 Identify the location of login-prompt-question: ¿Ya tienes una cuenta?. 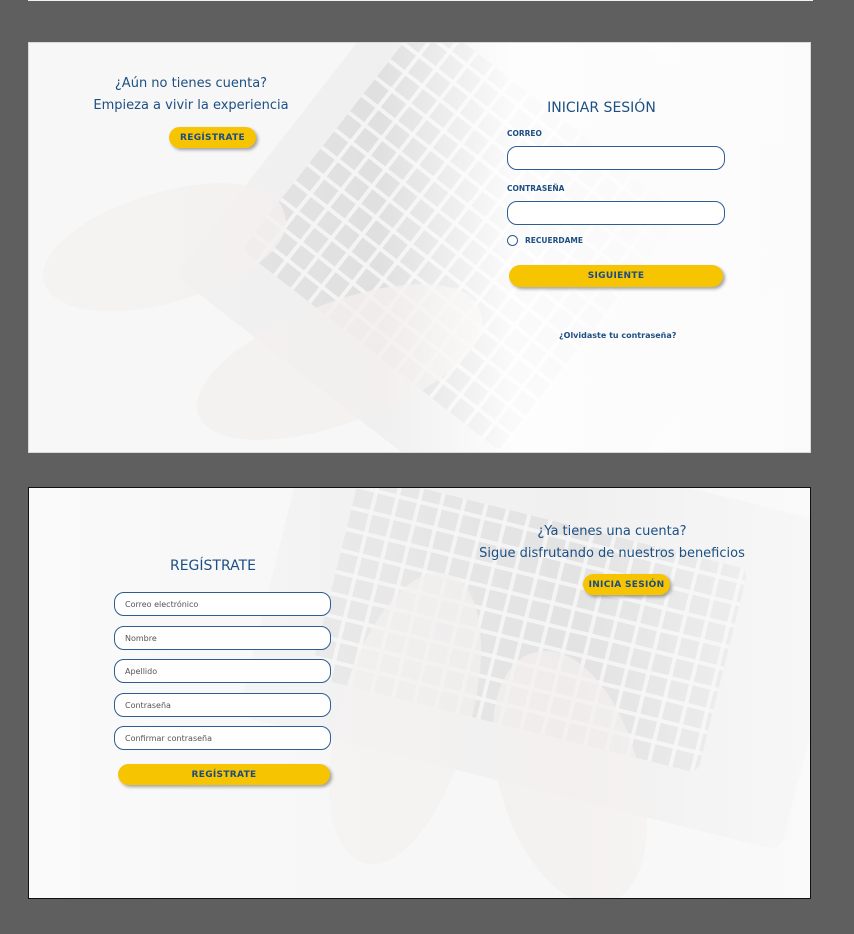
(612, 531).